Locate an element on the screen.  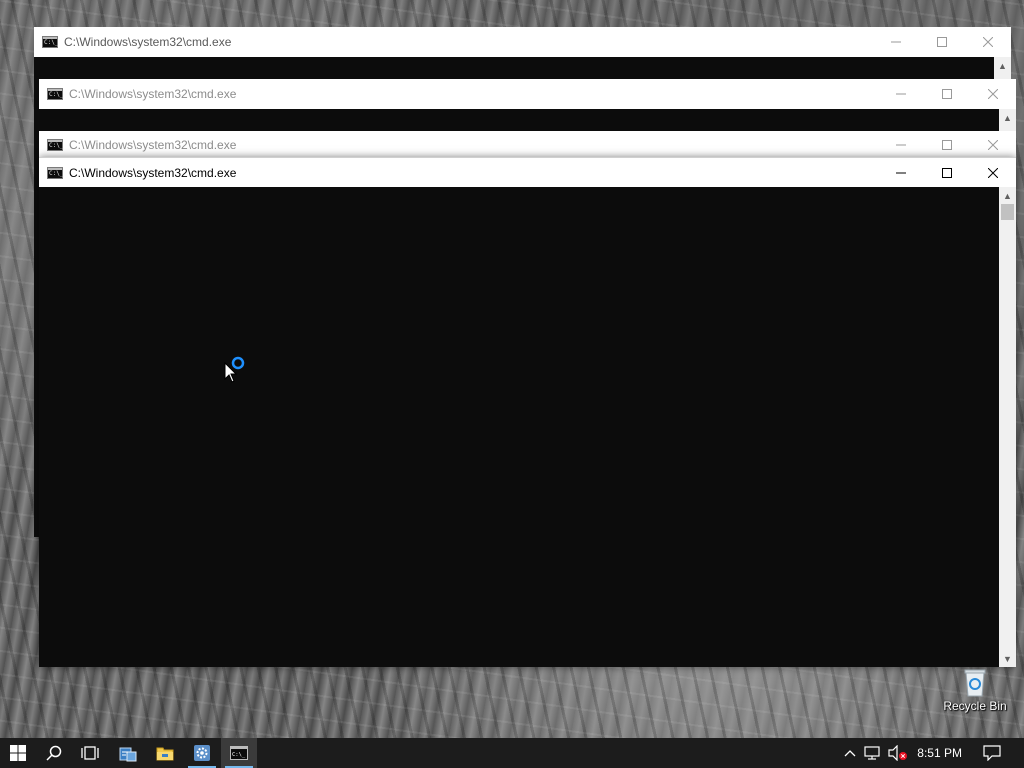
chevron-up-icon is located at coordinates (850, 753).